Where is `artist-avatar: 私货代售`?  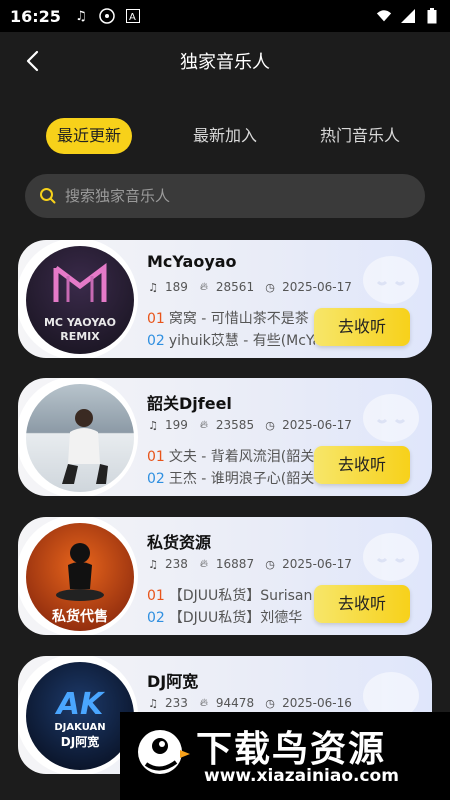 artist-avatar: 私货代售 is located at coordinates (80, 577).